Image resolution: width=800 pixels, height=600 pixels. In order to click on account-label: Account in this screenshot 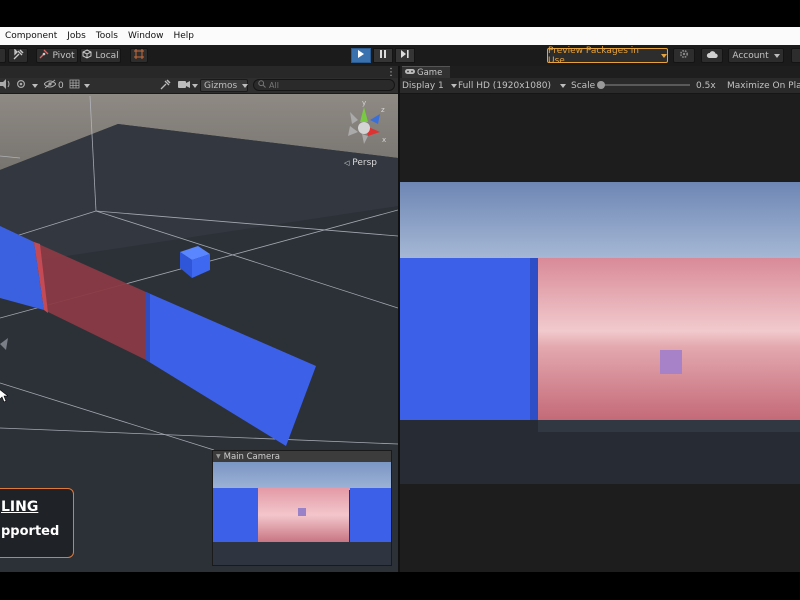, I will do `click(750, 55)`.